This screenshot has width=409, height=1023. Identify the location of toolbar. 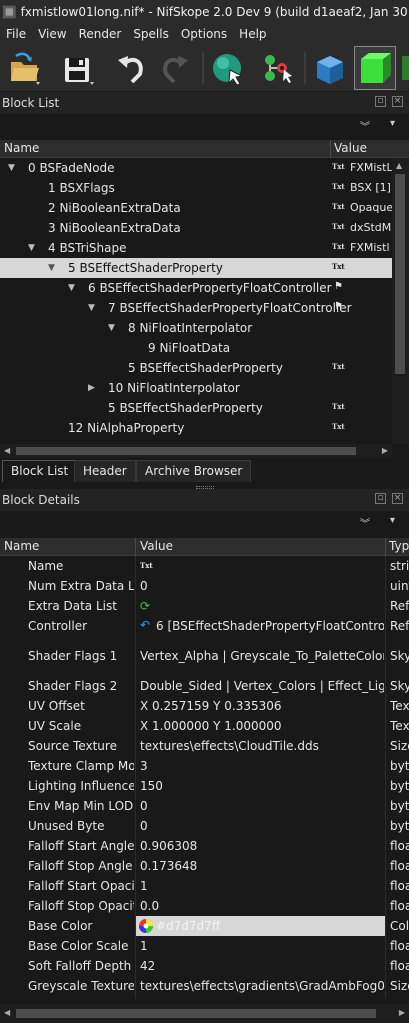
(204, 68).